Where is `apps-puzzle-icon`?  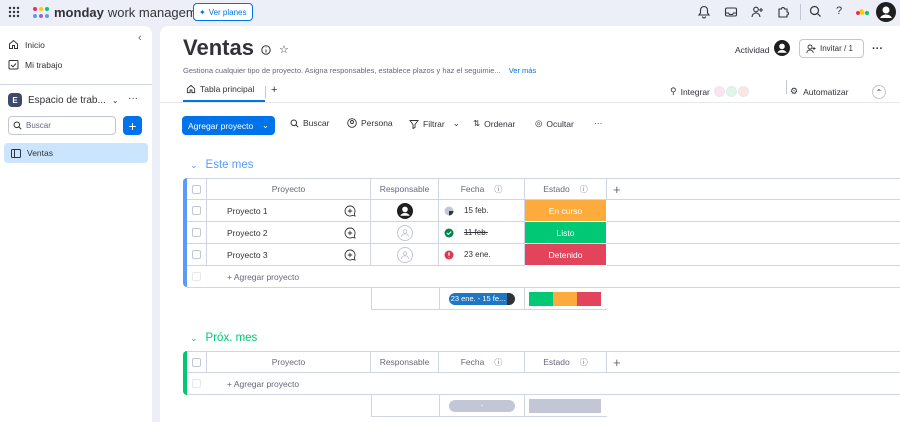
apps-puzzle-icon is located at coordinates (783, 12).